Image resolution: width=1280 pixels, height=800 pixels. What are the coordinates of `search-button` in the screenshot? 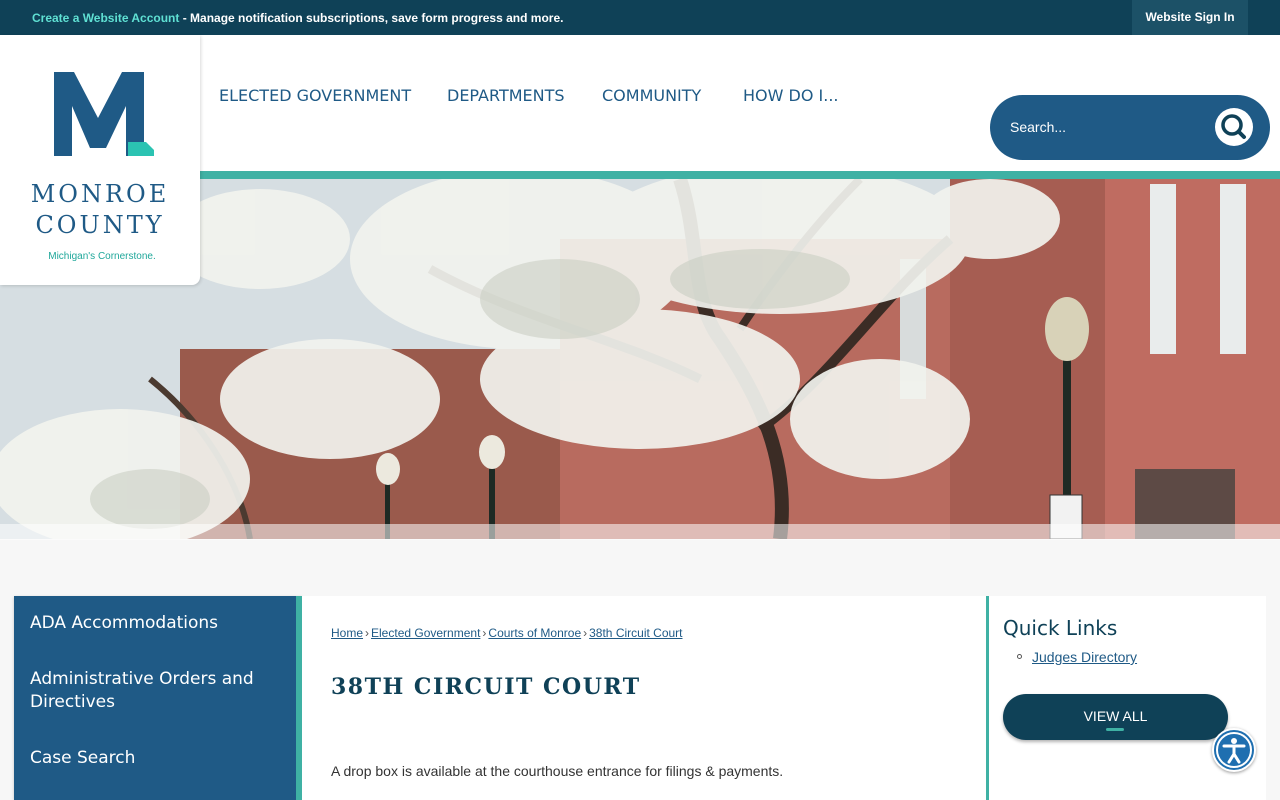 It's located at (1234, 127).